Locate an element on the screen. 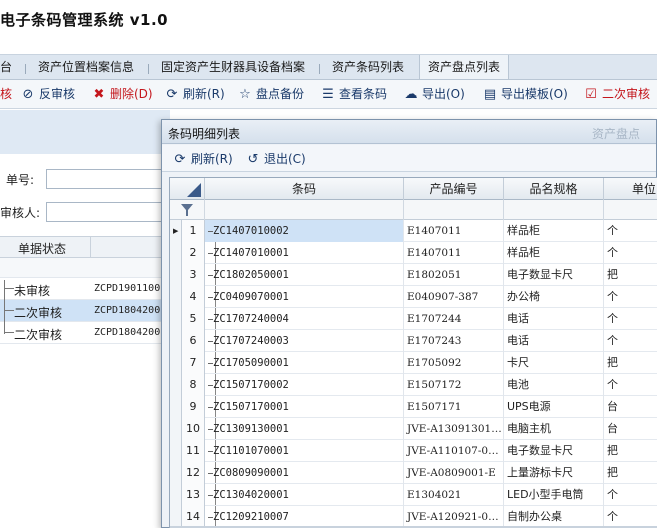 This screenshot has width=657, height=528. table-row: 13 ZC1304020001 E1304021 LED小型手电筒个 is located at coordinates (413, 495).